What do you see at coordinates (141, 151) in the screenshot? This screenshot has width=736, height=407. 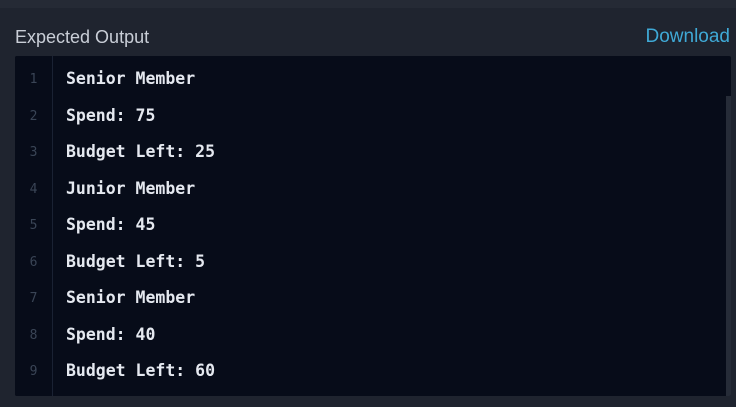 I see `line-text: Budget Left: 25` at bounding box center [141, 151].